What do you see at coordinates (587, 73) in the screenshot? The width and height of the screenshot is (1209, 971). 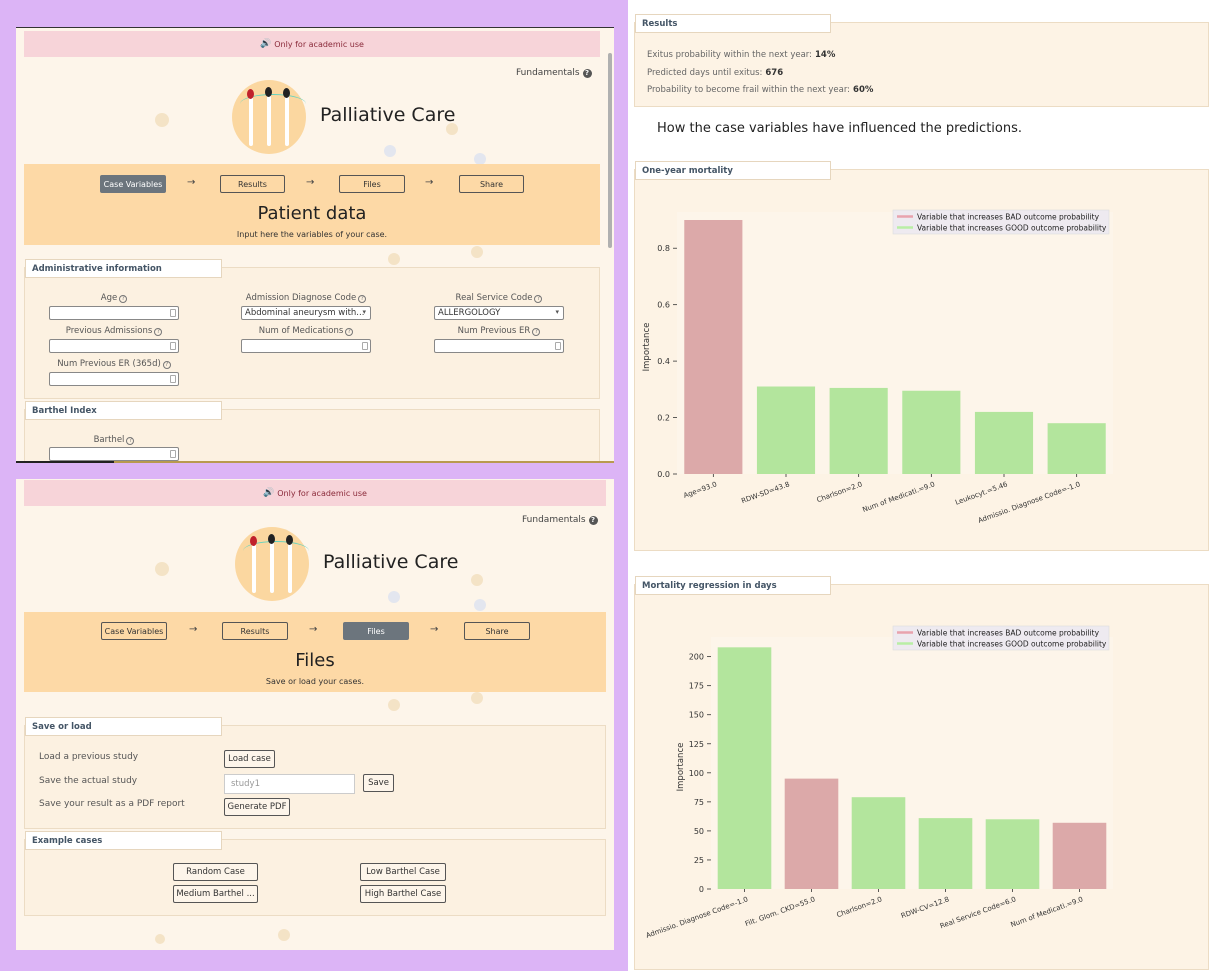 I see `question-icon: ?` at bounding box center [587, 73].